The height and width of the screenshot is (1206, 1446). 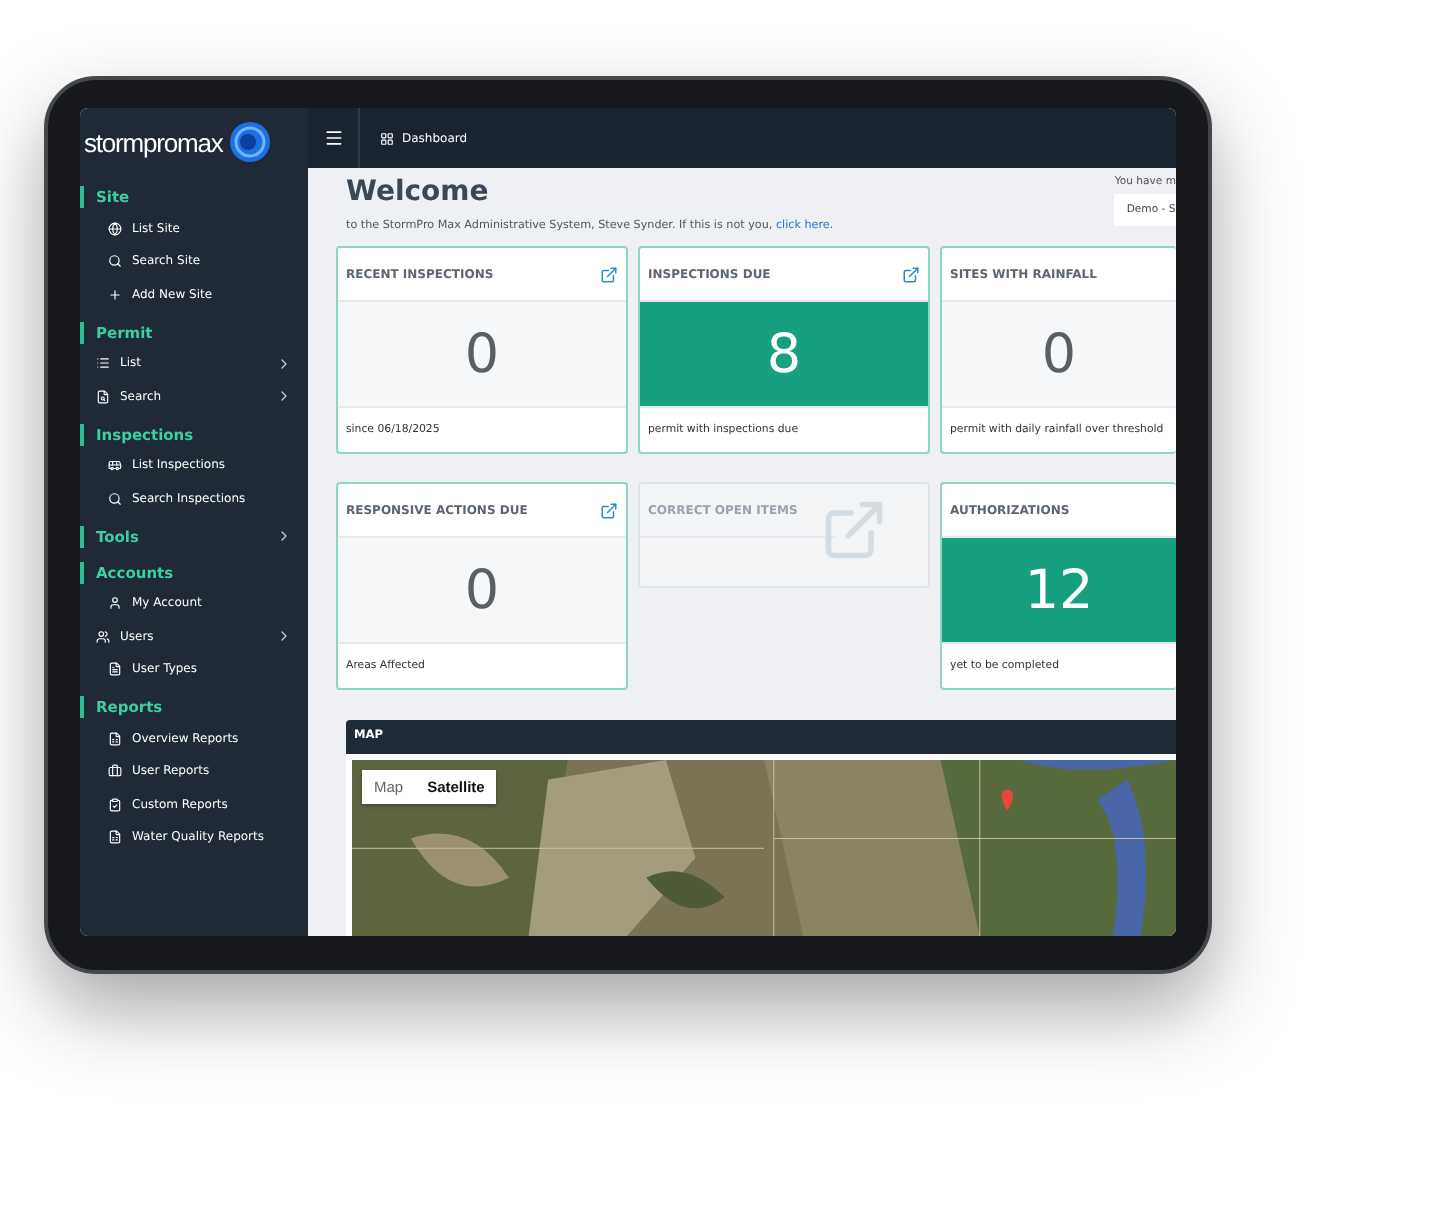 I want to click on menu-icon, so click(x=333, y=138).